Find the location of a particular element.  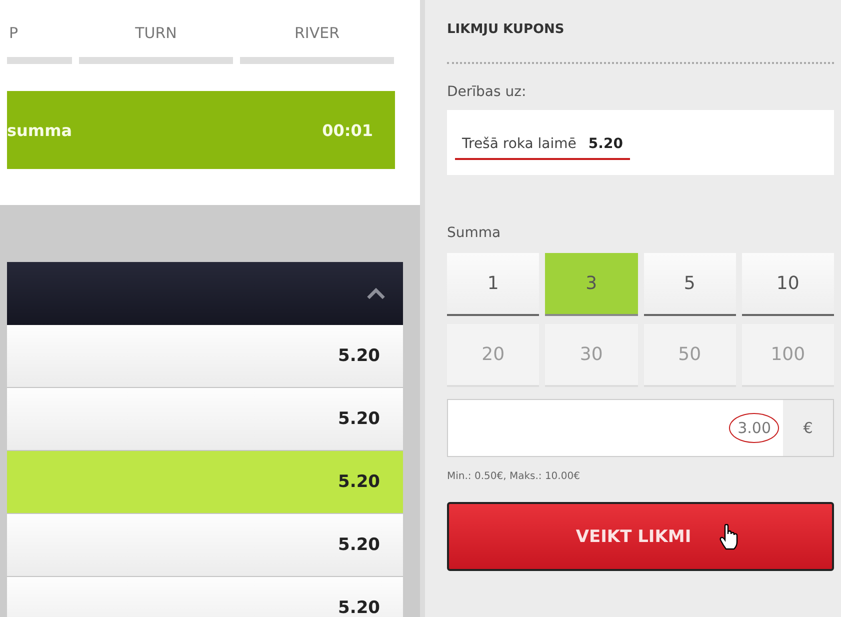

annotation-ellipse is located at coordinates (754, 428).